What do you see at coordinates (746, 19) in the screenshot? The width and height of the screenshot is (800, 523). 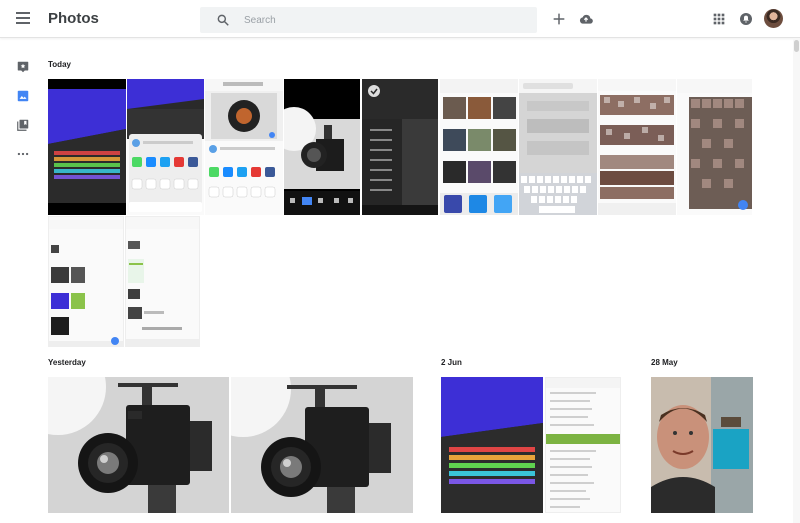 I see `notifications-icon` at bounding box center [746, 19].